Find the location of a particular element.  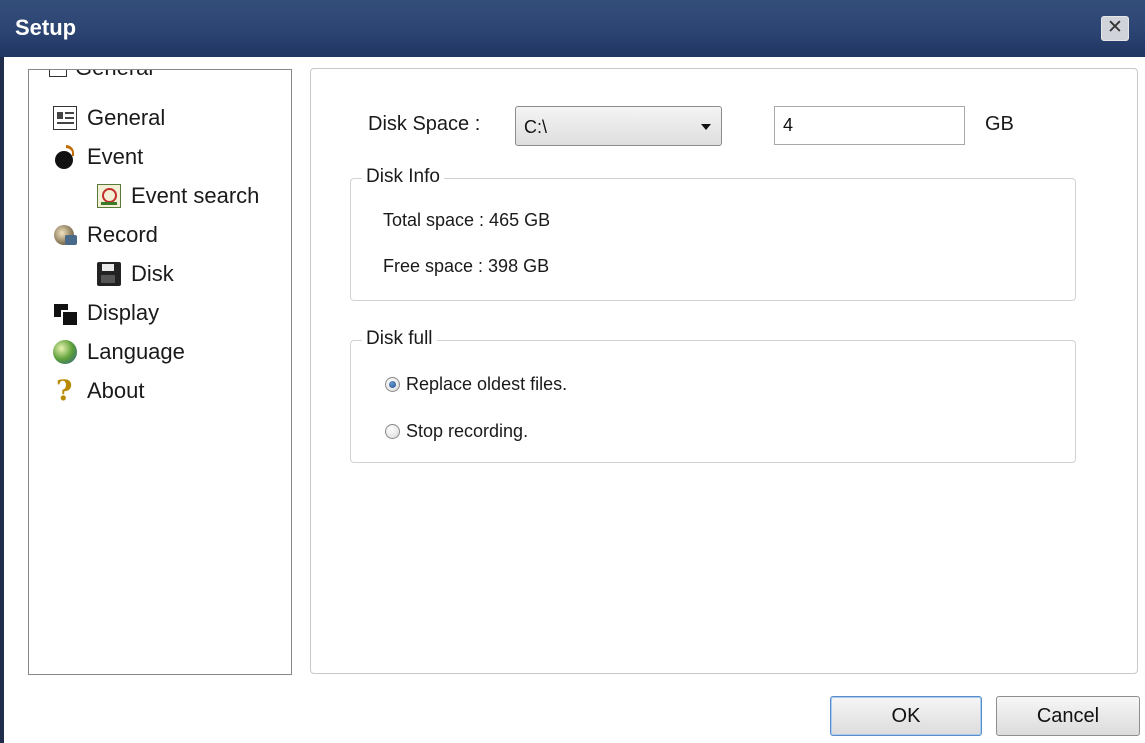

drive-select-value: C:\ is located at coordinates (536, 127).